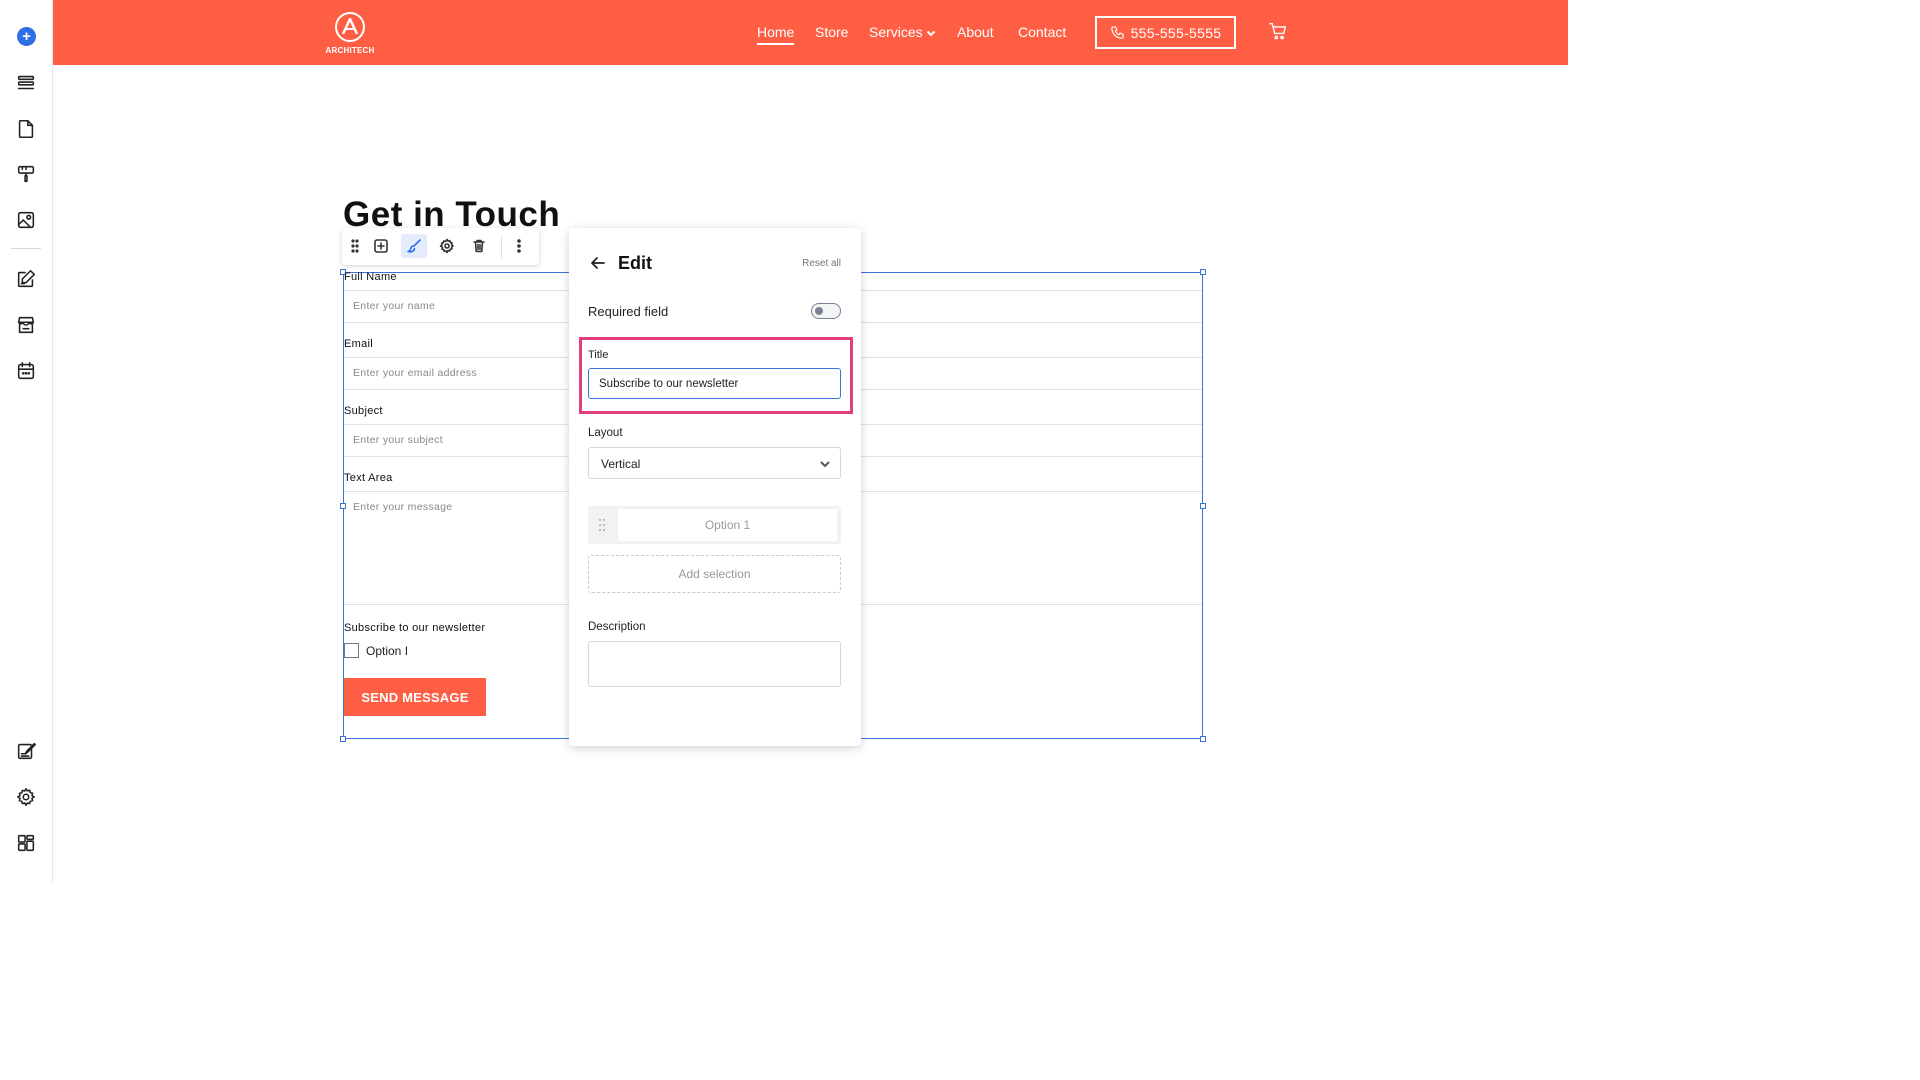  What do you see at coordinates (635, 263) in the screenshot?
I see `edit-panel-title: Edit` at bounding box center [635, 263].